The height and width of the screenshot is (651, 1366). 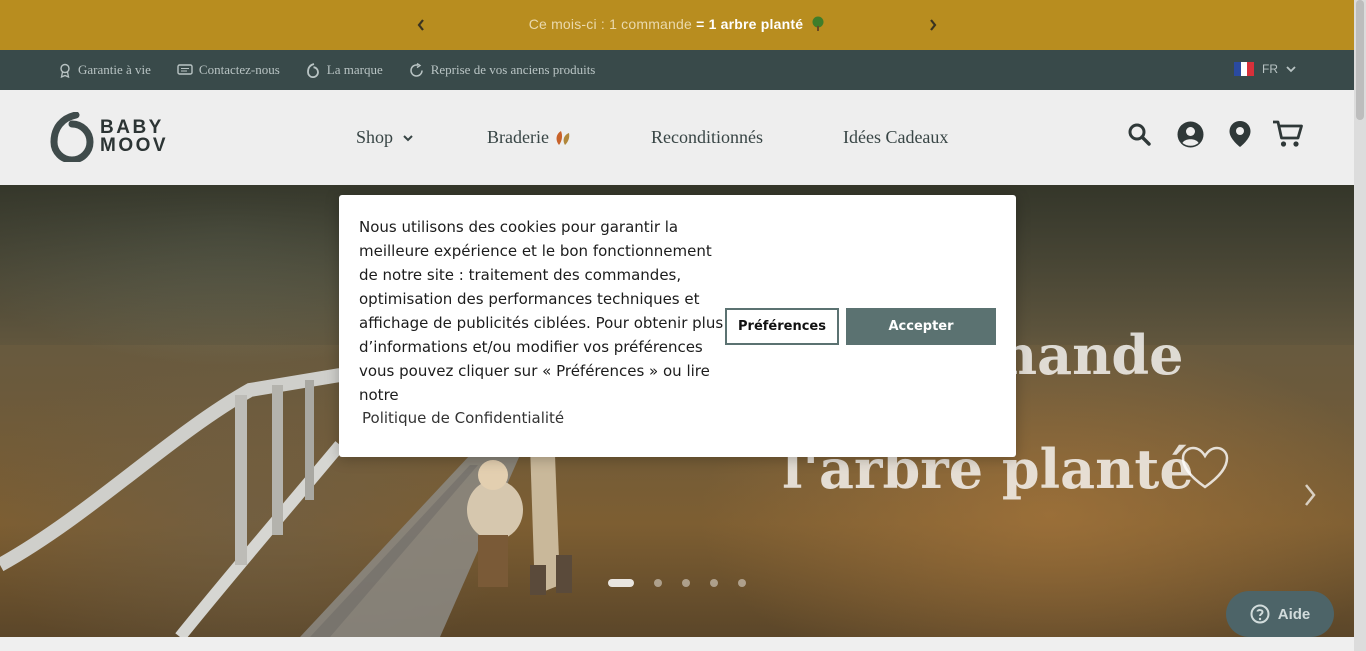 What do you see at coordinates (1270, 69) in the screenshot?
I see `language-label: FR` at bounding box center [1270, 69].